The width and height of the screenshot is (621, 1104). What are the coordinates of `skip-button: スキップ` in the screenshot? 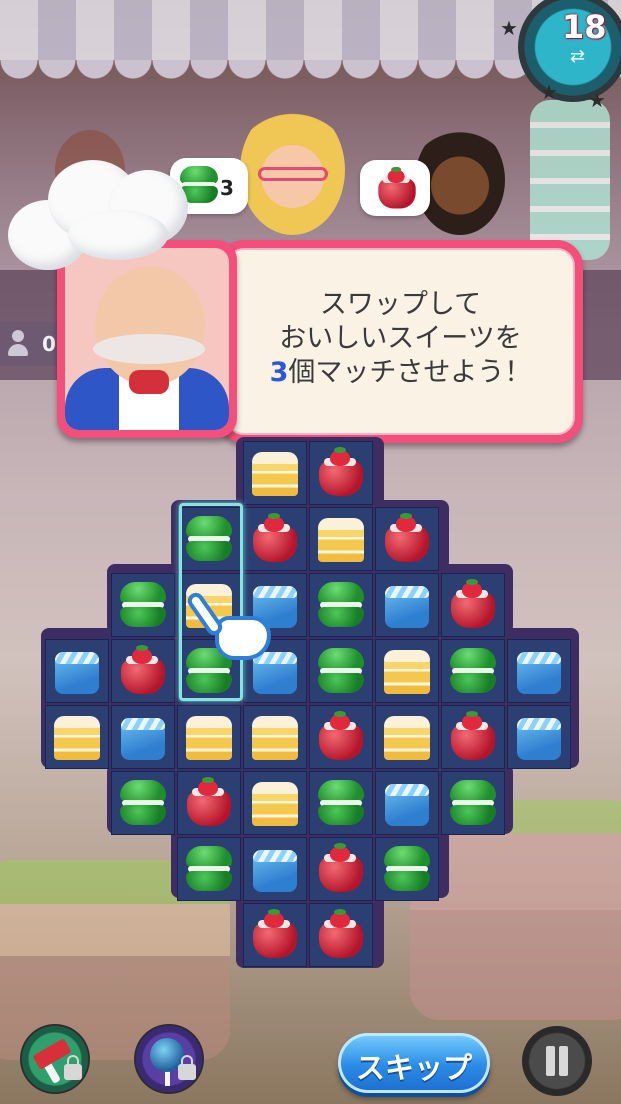 It's located at (414, 1063).